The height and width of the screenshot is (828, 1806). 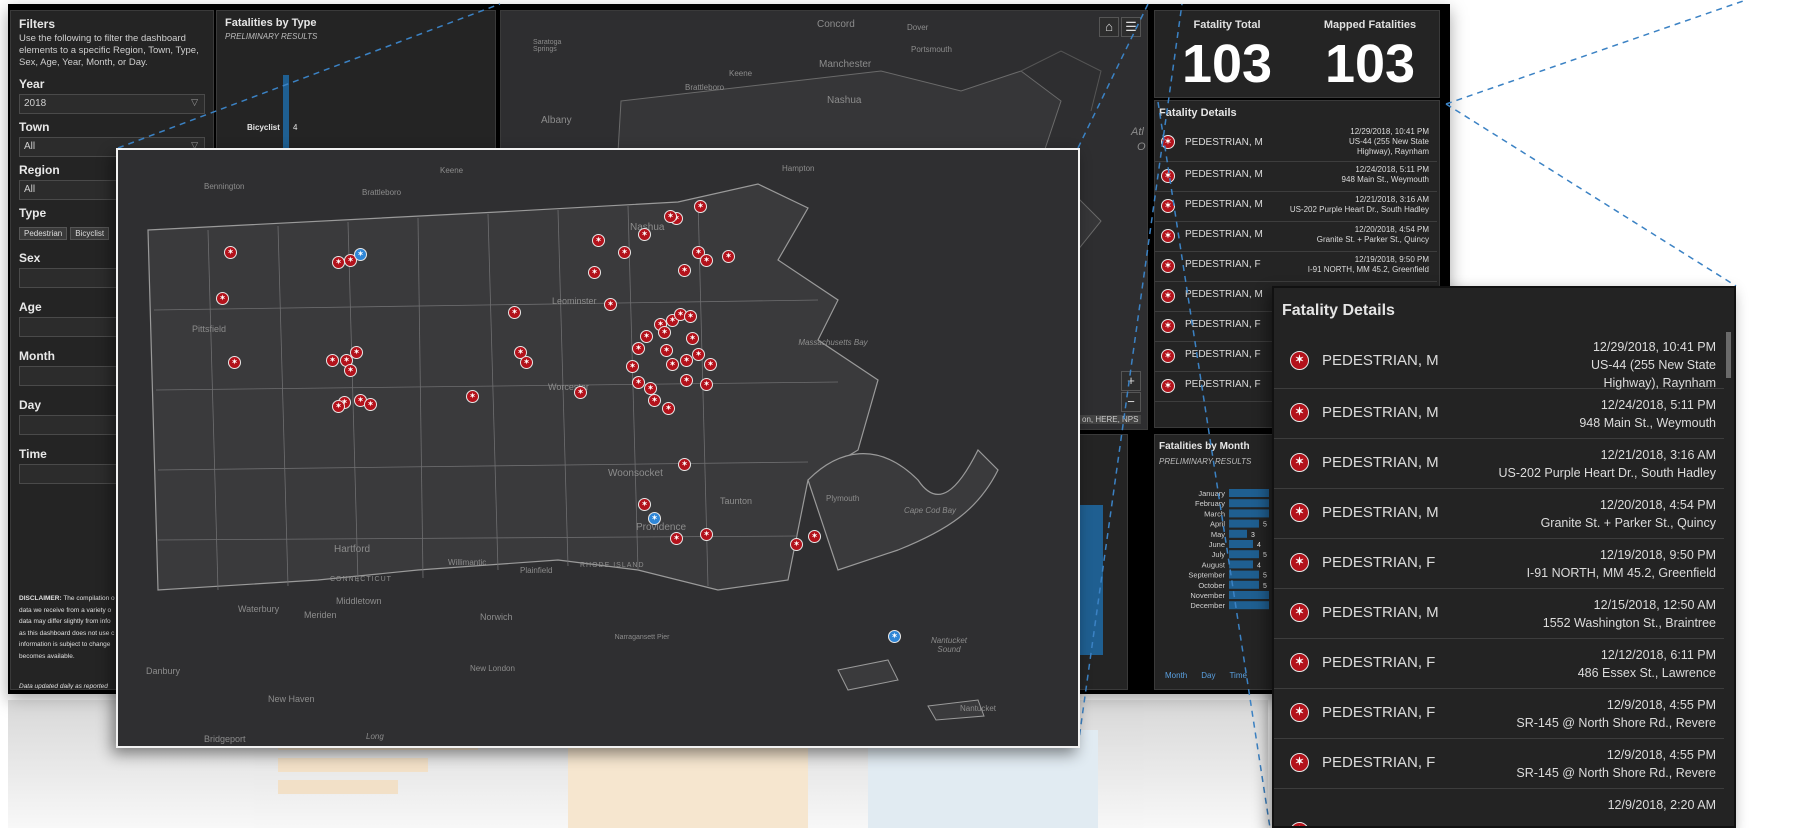 What do you see at coordinates (1237, 675) in the screenshot?
I see `tab-time: Time` at bounding box center [1237, 675].